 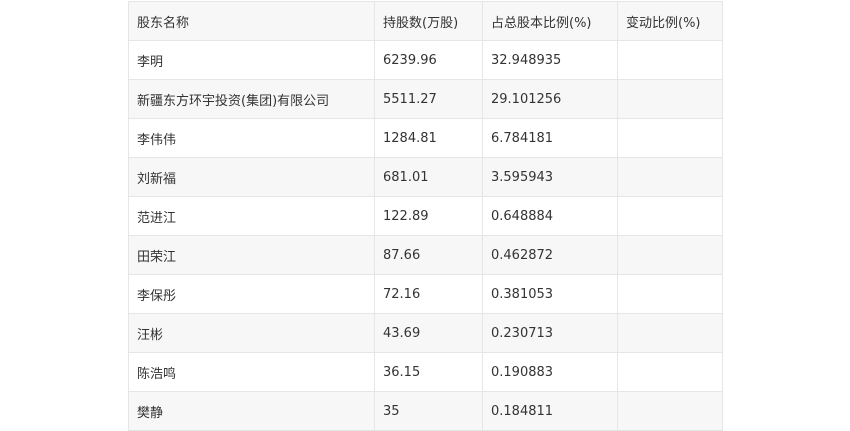 What do you see at coordinates (550, 177) in the screenshot?
I see `cell-share-ratio: 3.595943` at bounding box center [550, 177].